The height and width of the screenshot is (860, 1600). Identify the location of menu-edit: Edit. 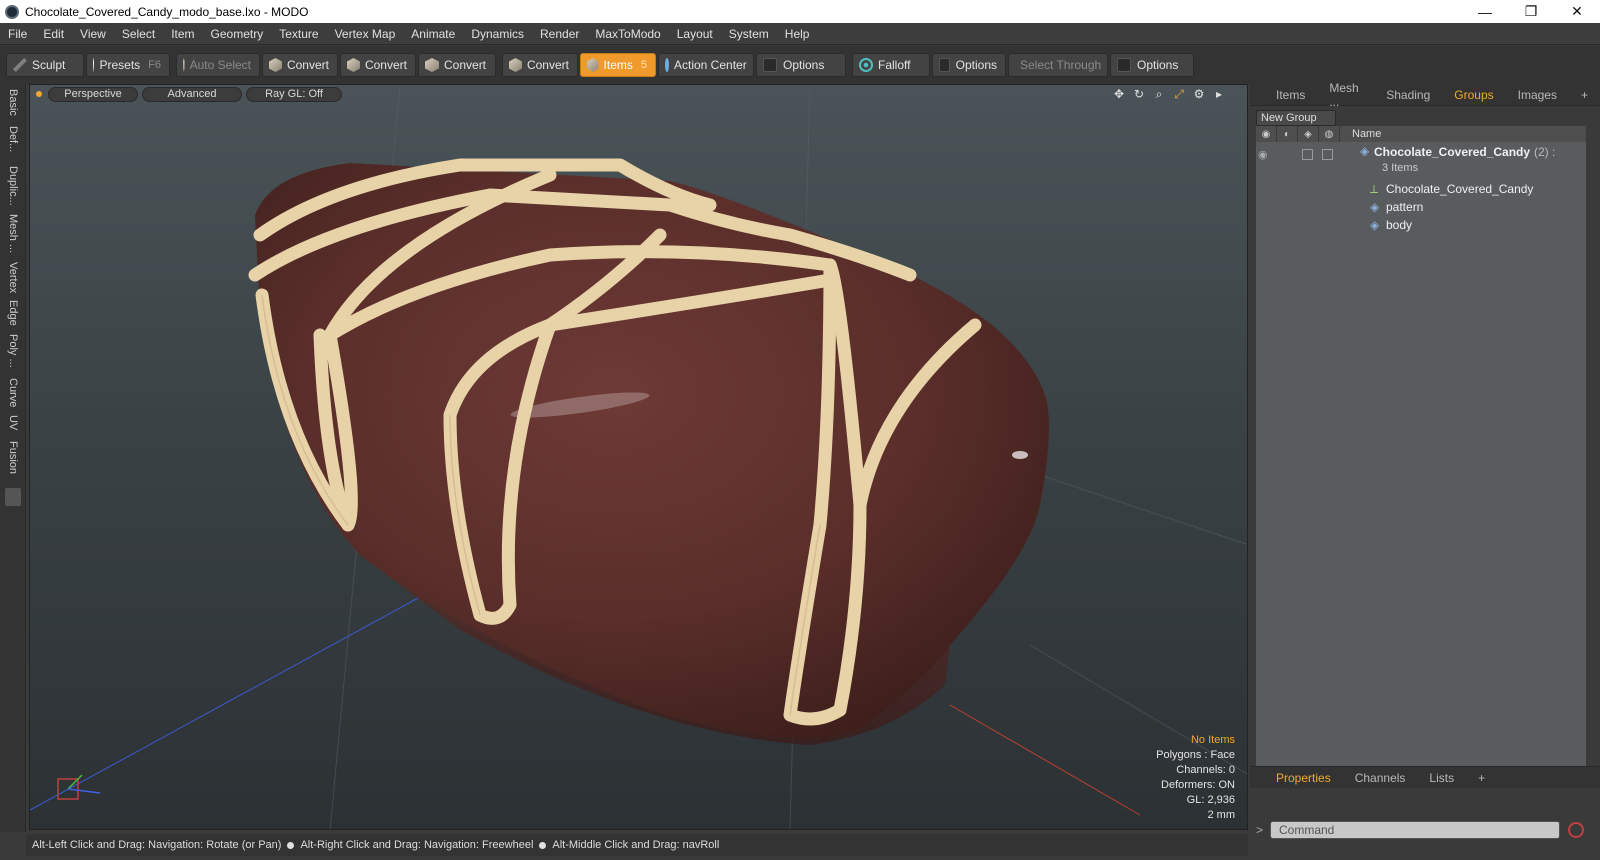
(53, 34).